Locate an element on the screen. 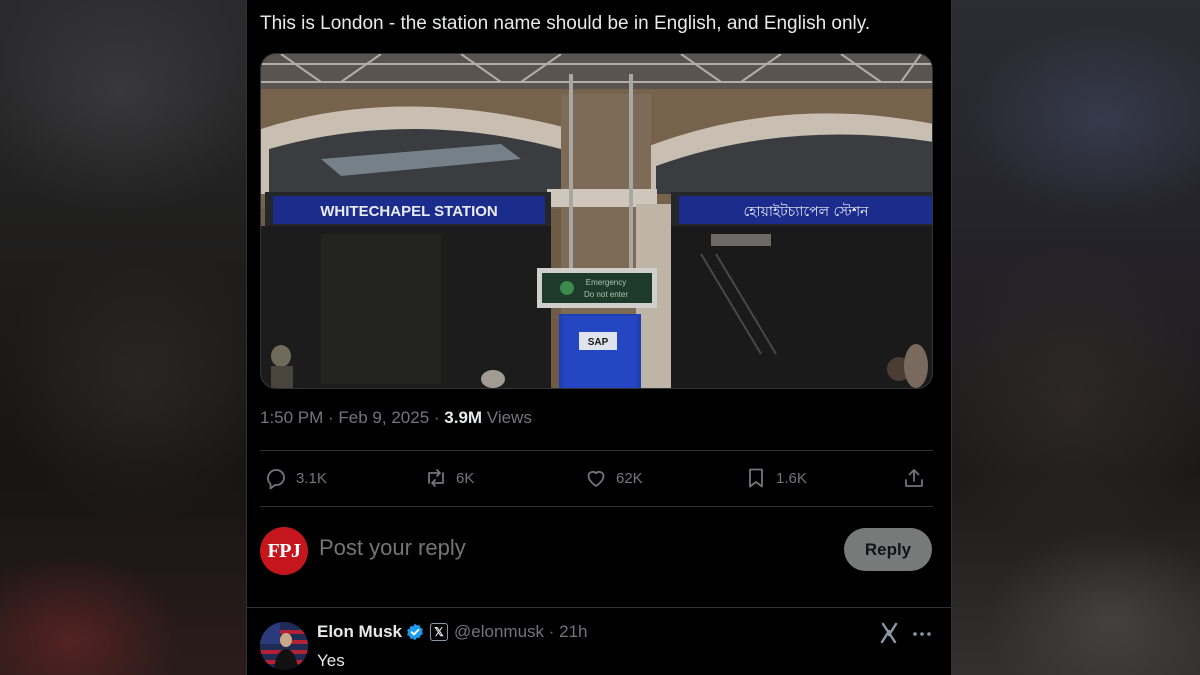 This screenshot has height=675, width=1200. bookmark-icon is located at coordinates (756, 478).